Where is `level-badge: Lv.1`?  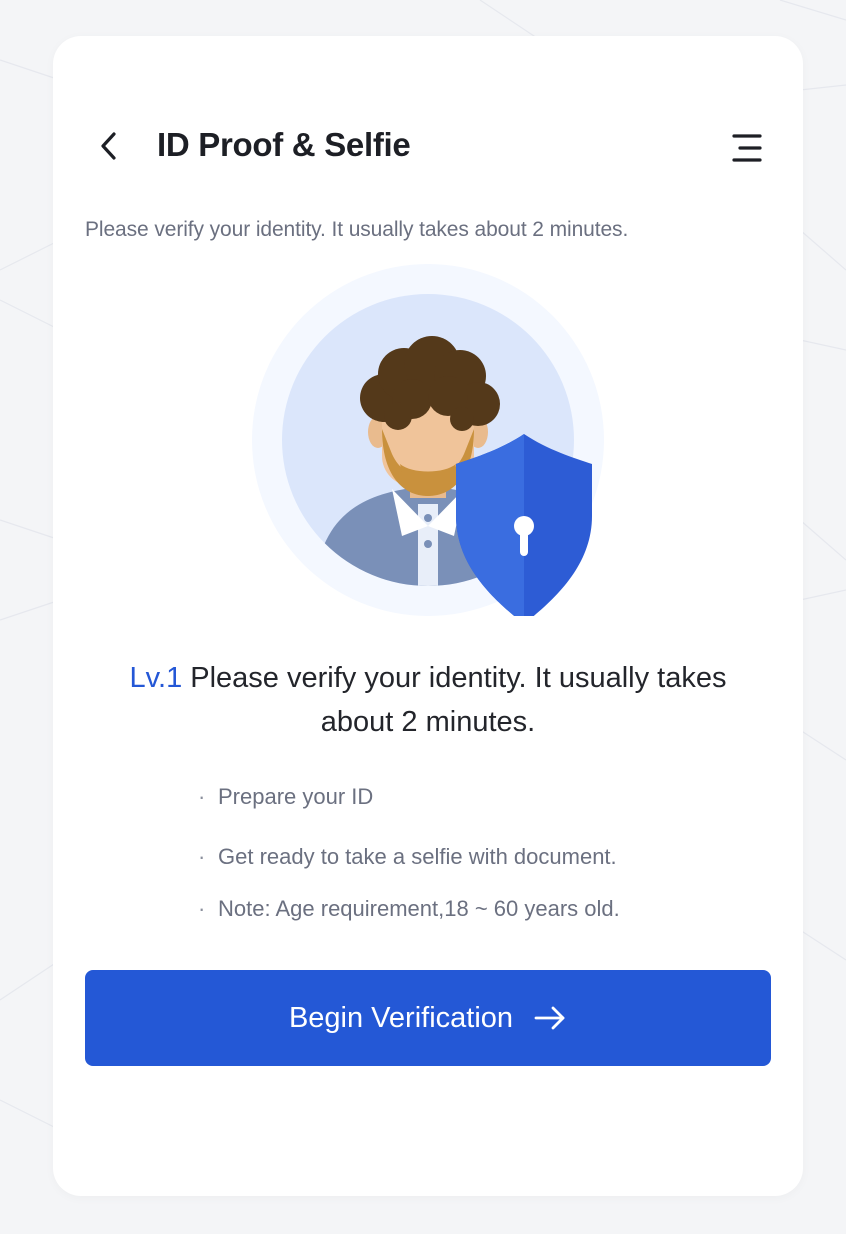
level-badge: Lv.1 is located at coordinates (156, 678).